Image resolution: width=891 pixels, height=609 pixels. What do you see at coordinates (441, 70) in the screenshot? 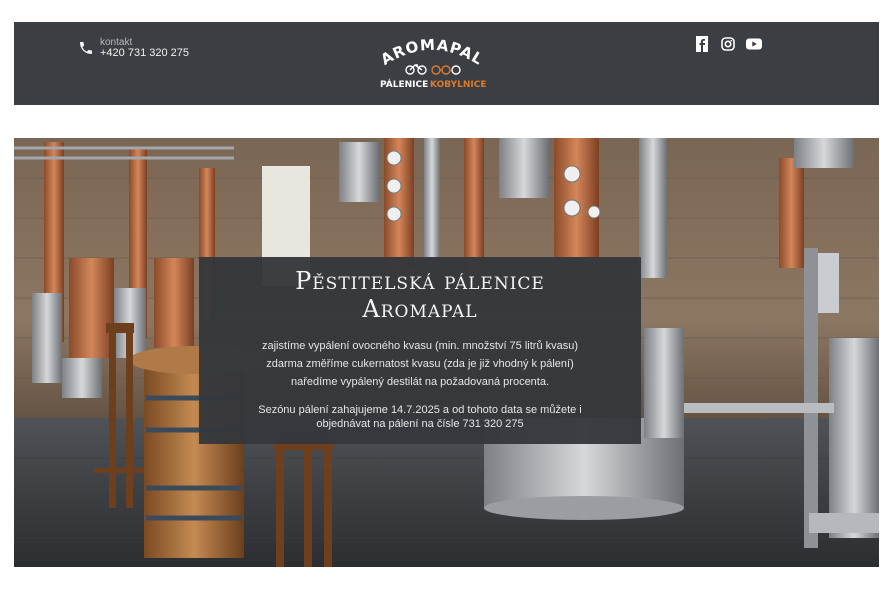
I see `glasses-icon` at bounding box center [441, 70].